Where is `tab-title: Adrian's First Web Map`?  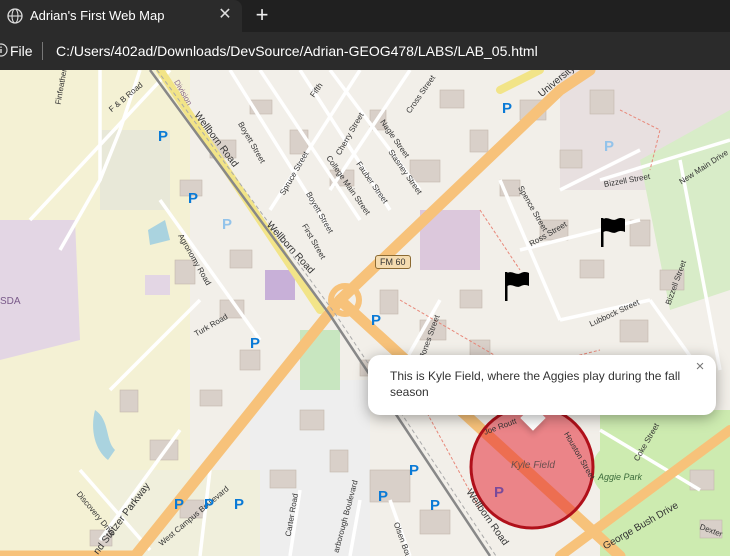 tab-title: Adrian's First Web Map is located at coordinates (97, 15).